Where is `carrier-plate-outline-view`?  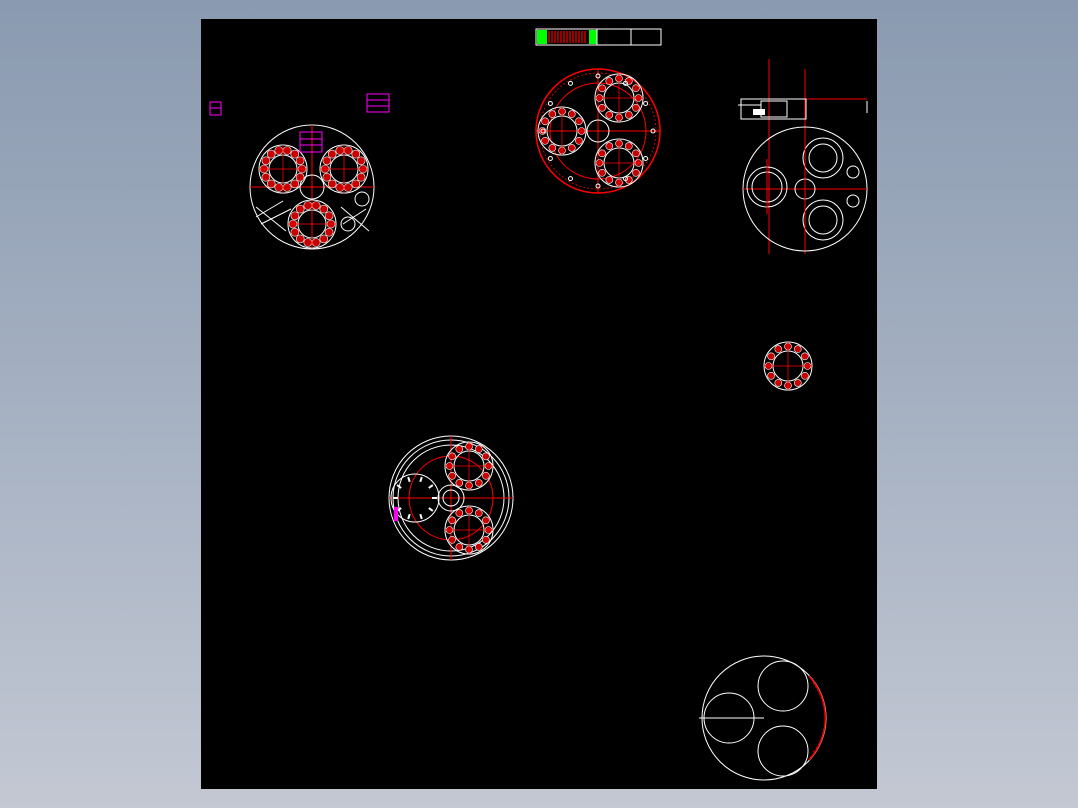 carrier-plate-outline-view is located at coordinates (763, 718).